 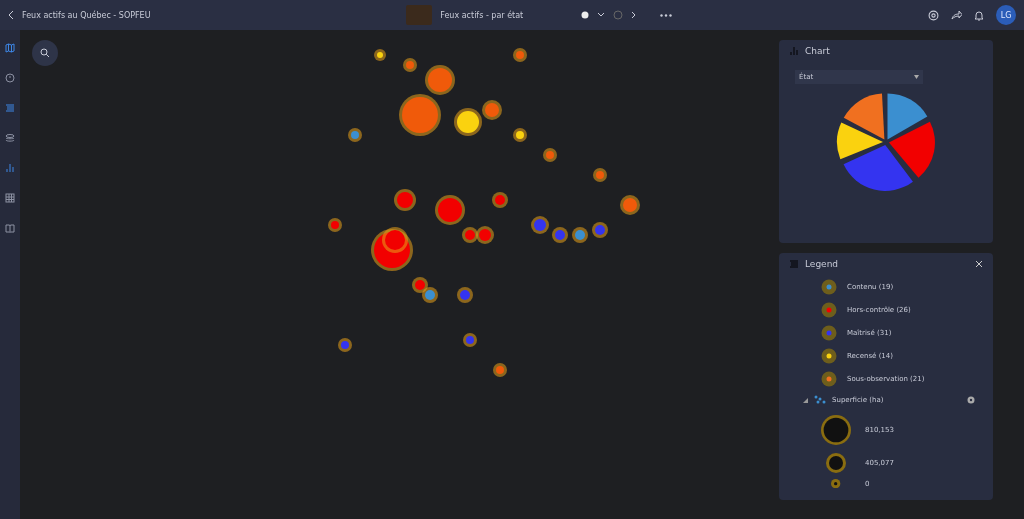 I want to click on user-avatar: LG, so click(x=1006, y=15).